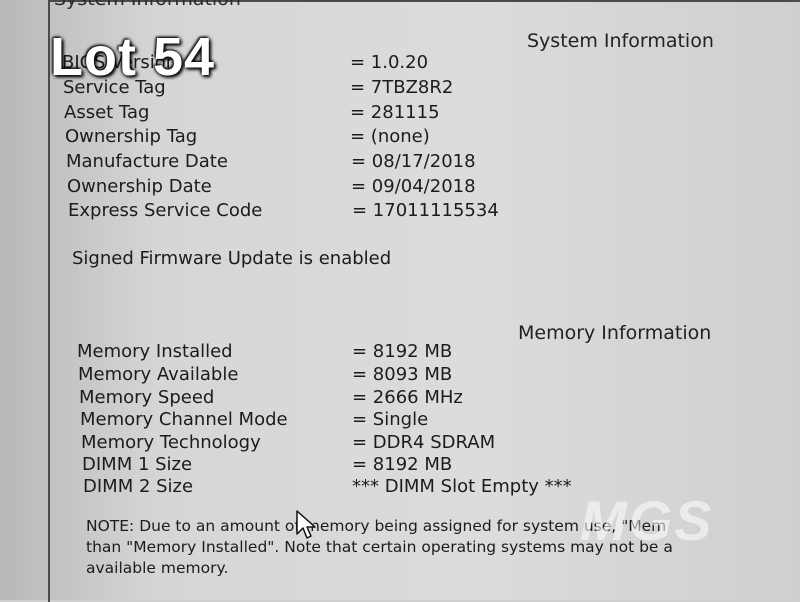 Image resolution: width=800 pixels, height=602 pixels. I want to click on row-value: = 17011115534, so click(425, 210).